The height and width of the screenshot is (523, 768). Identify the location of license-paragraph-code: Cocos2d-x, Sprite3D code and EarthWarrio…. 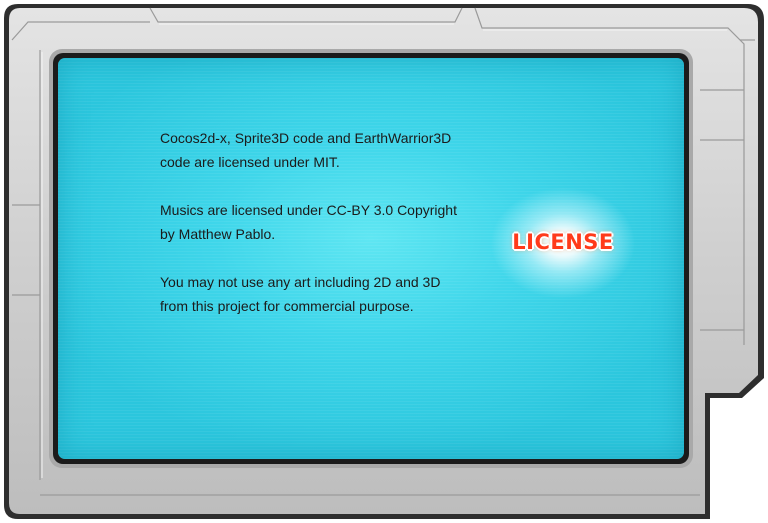
(306, 150).